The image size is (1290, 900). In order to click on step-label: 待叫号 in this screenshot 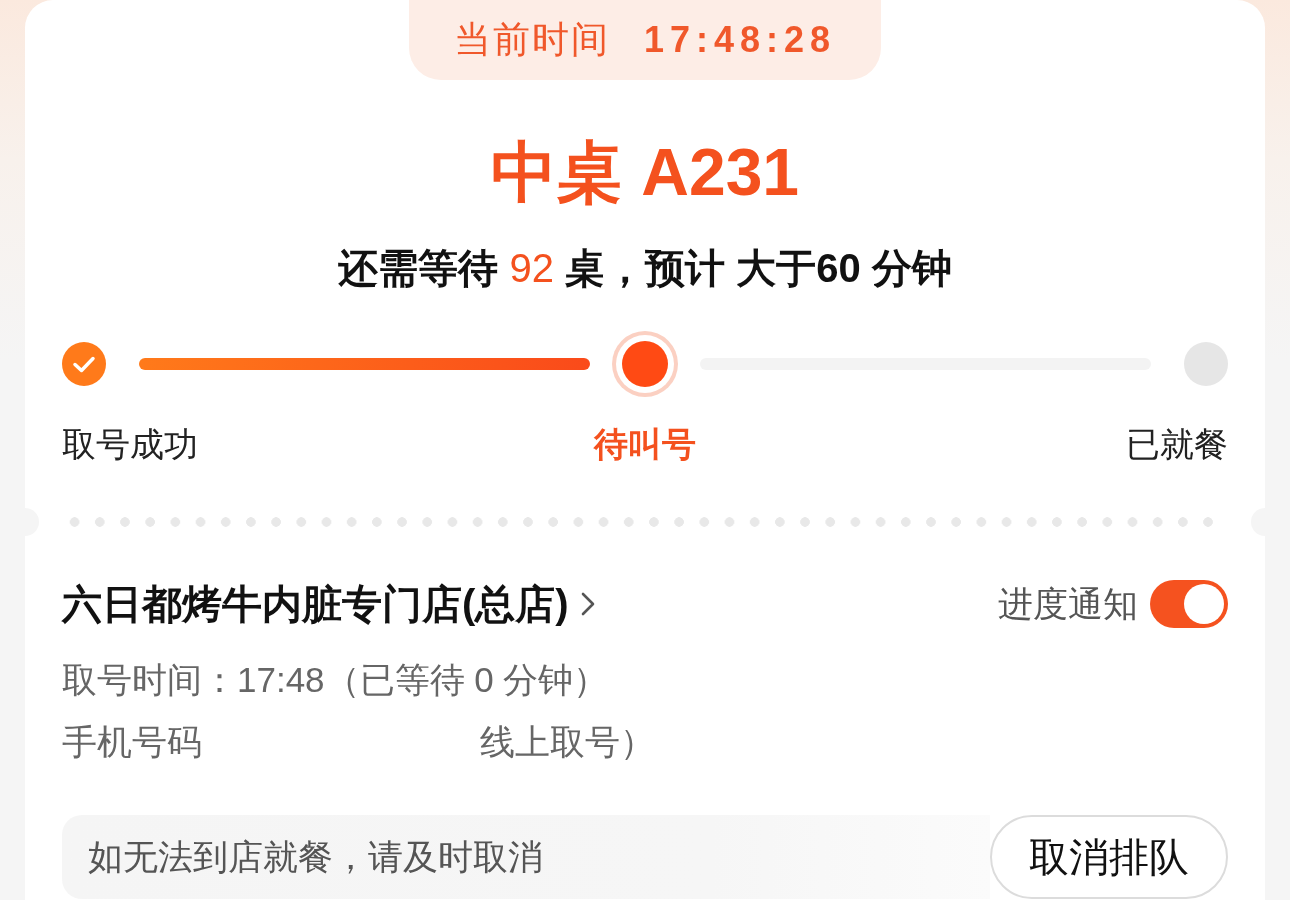, I will do `click(645, 444)`.